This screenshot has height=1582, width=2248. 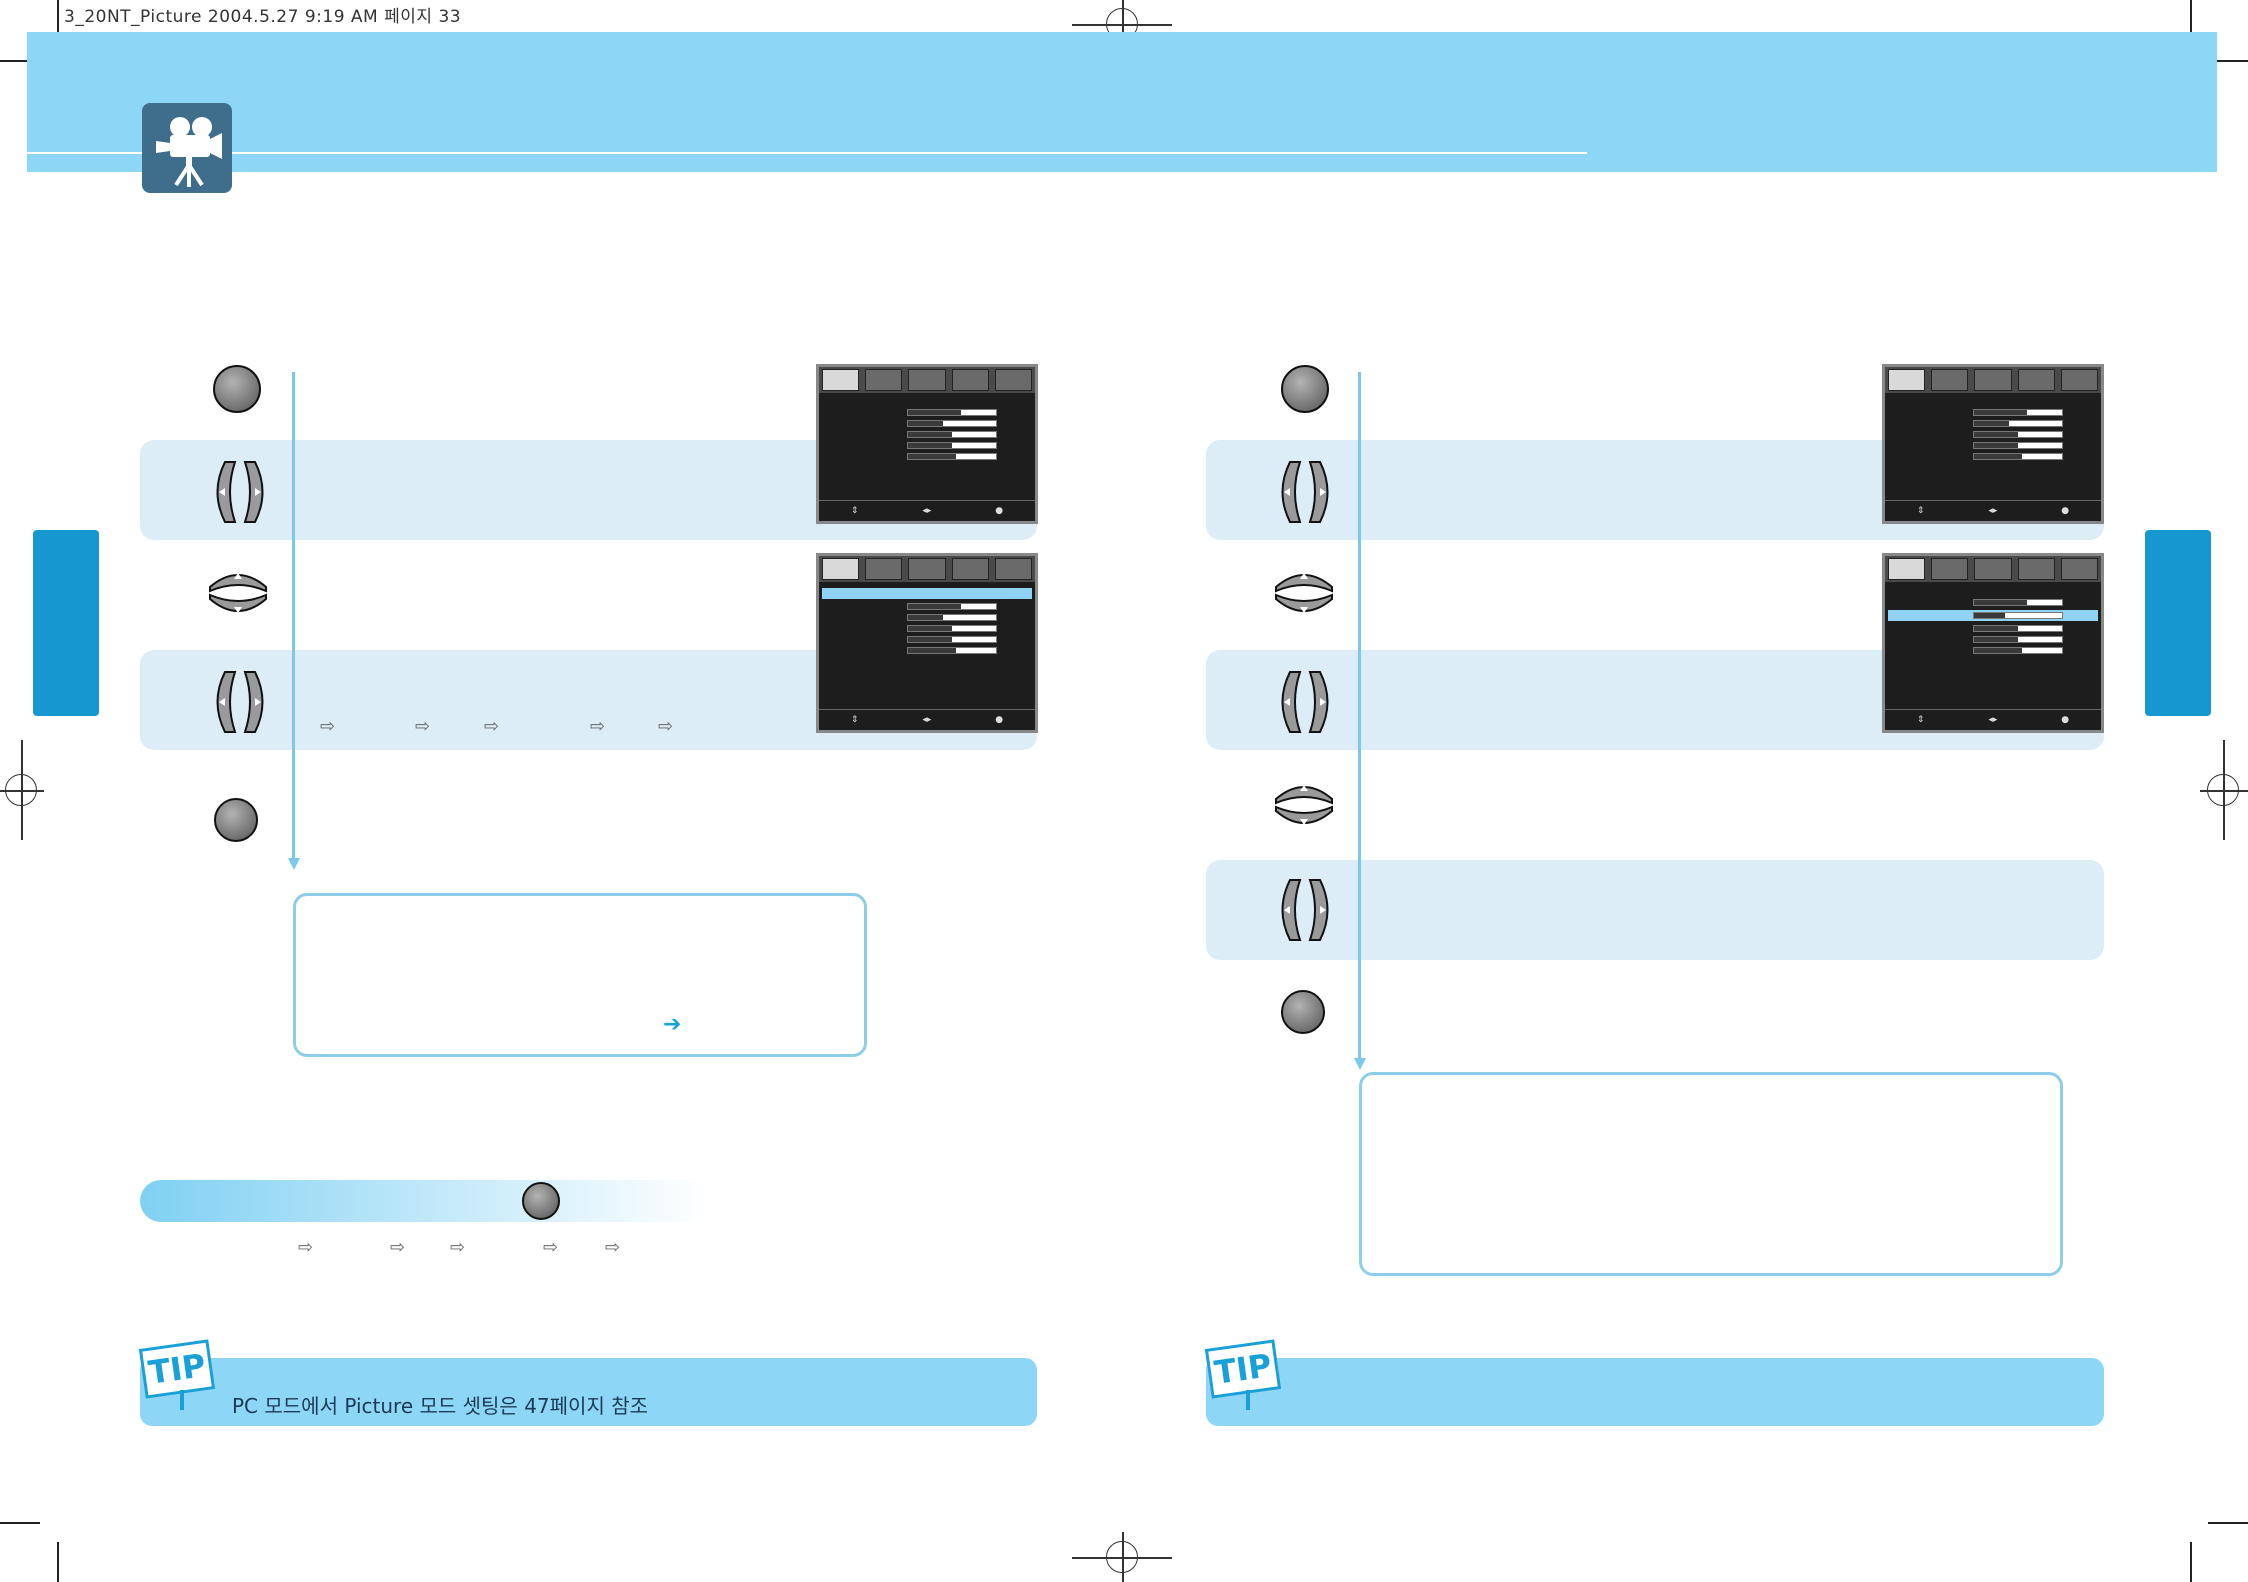 I want to click on flow-arrowhead-left, so click(x=294, y=864).